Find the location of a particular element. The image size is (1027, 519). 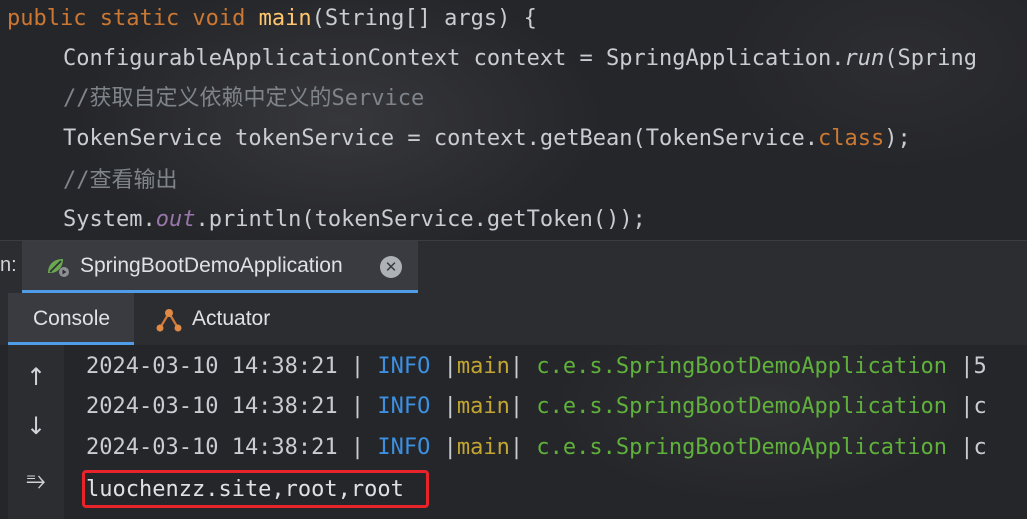

code-text: ); is located at coordinates (897, 138).